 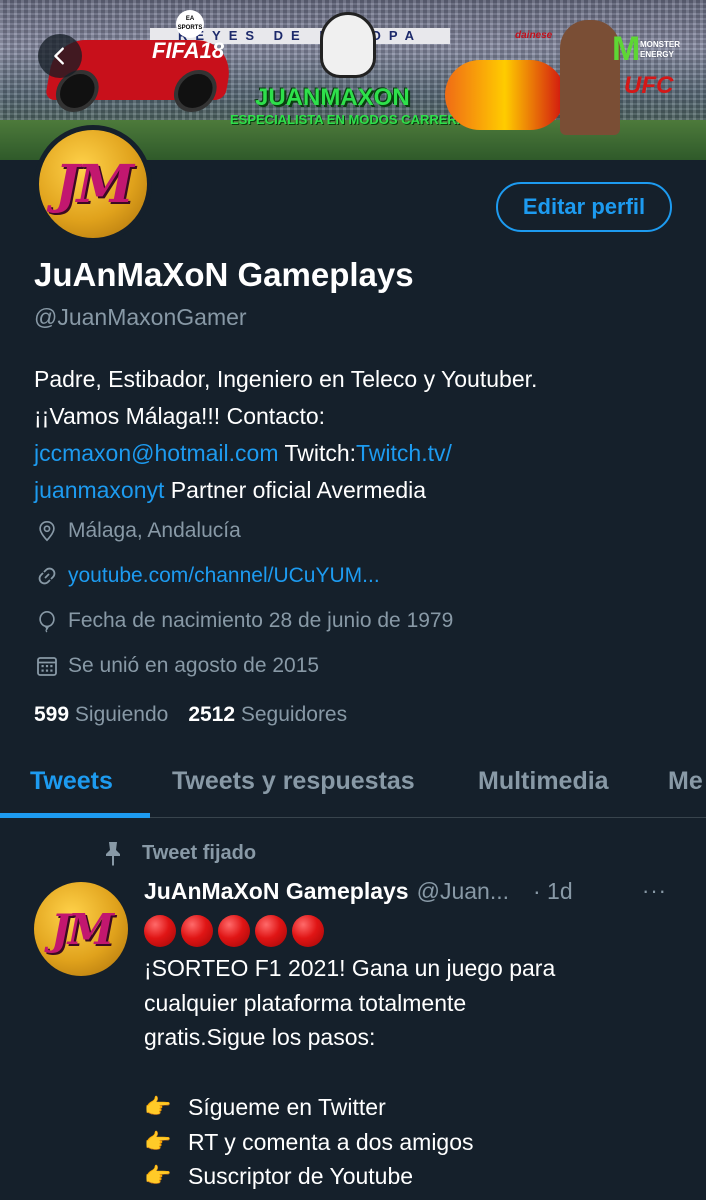 I want to click on bio-twitch-prefix: Twitch:, so click(x=317, y=453).